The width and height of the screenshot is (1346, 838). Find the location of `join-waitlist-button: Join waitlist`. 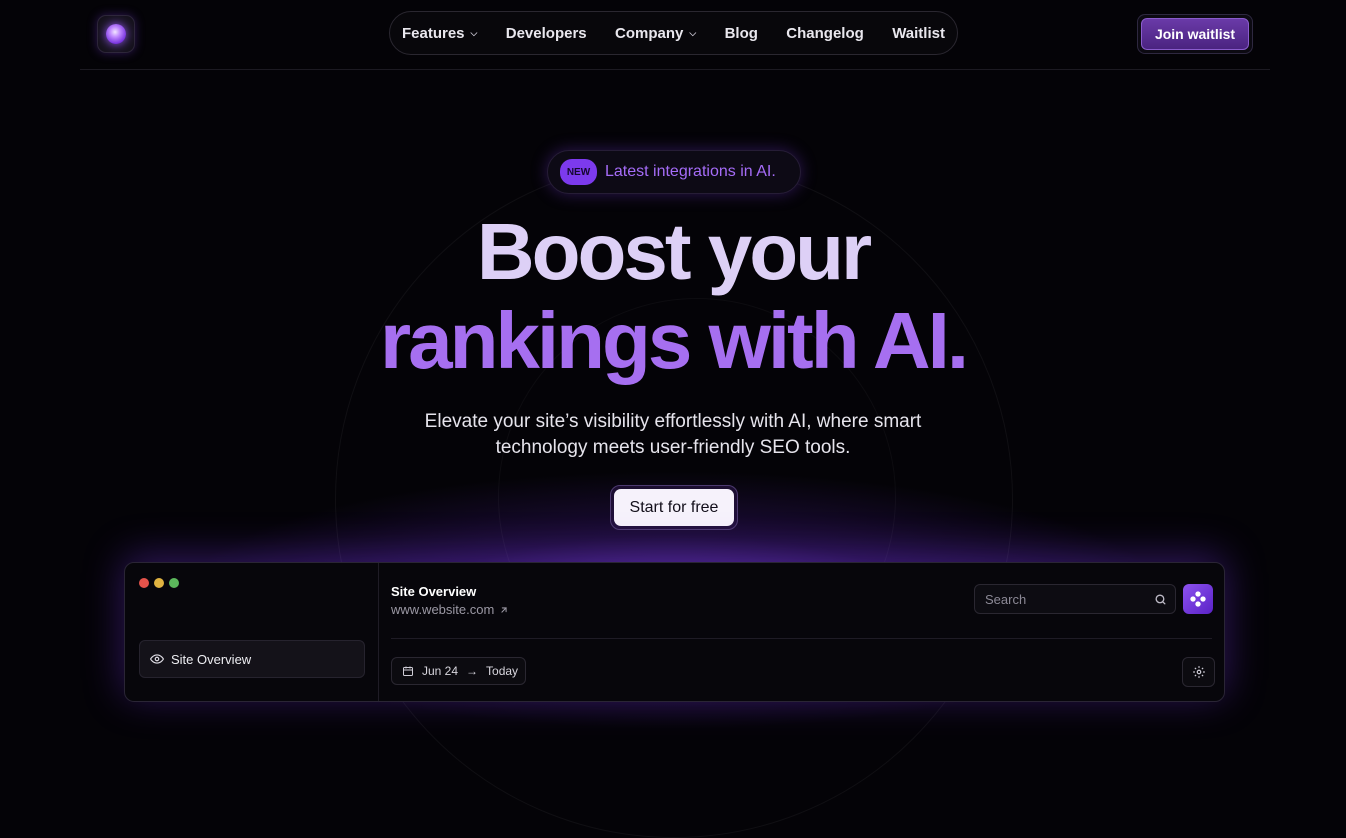

join-waitlist-button: Join waitlist is located at coordinates (1195, 34).